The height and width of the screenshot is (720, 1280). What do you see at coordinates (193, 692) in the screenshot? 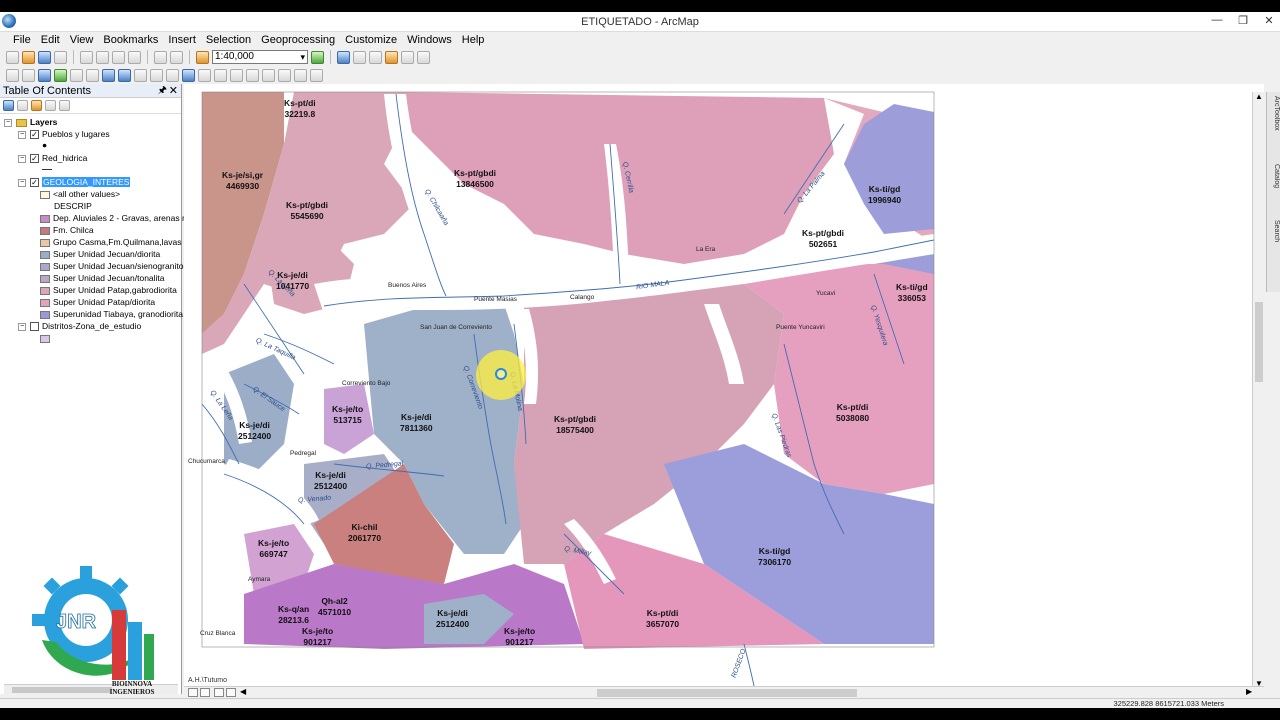
I see `data-view-icon` at bounding box center [193, 692].